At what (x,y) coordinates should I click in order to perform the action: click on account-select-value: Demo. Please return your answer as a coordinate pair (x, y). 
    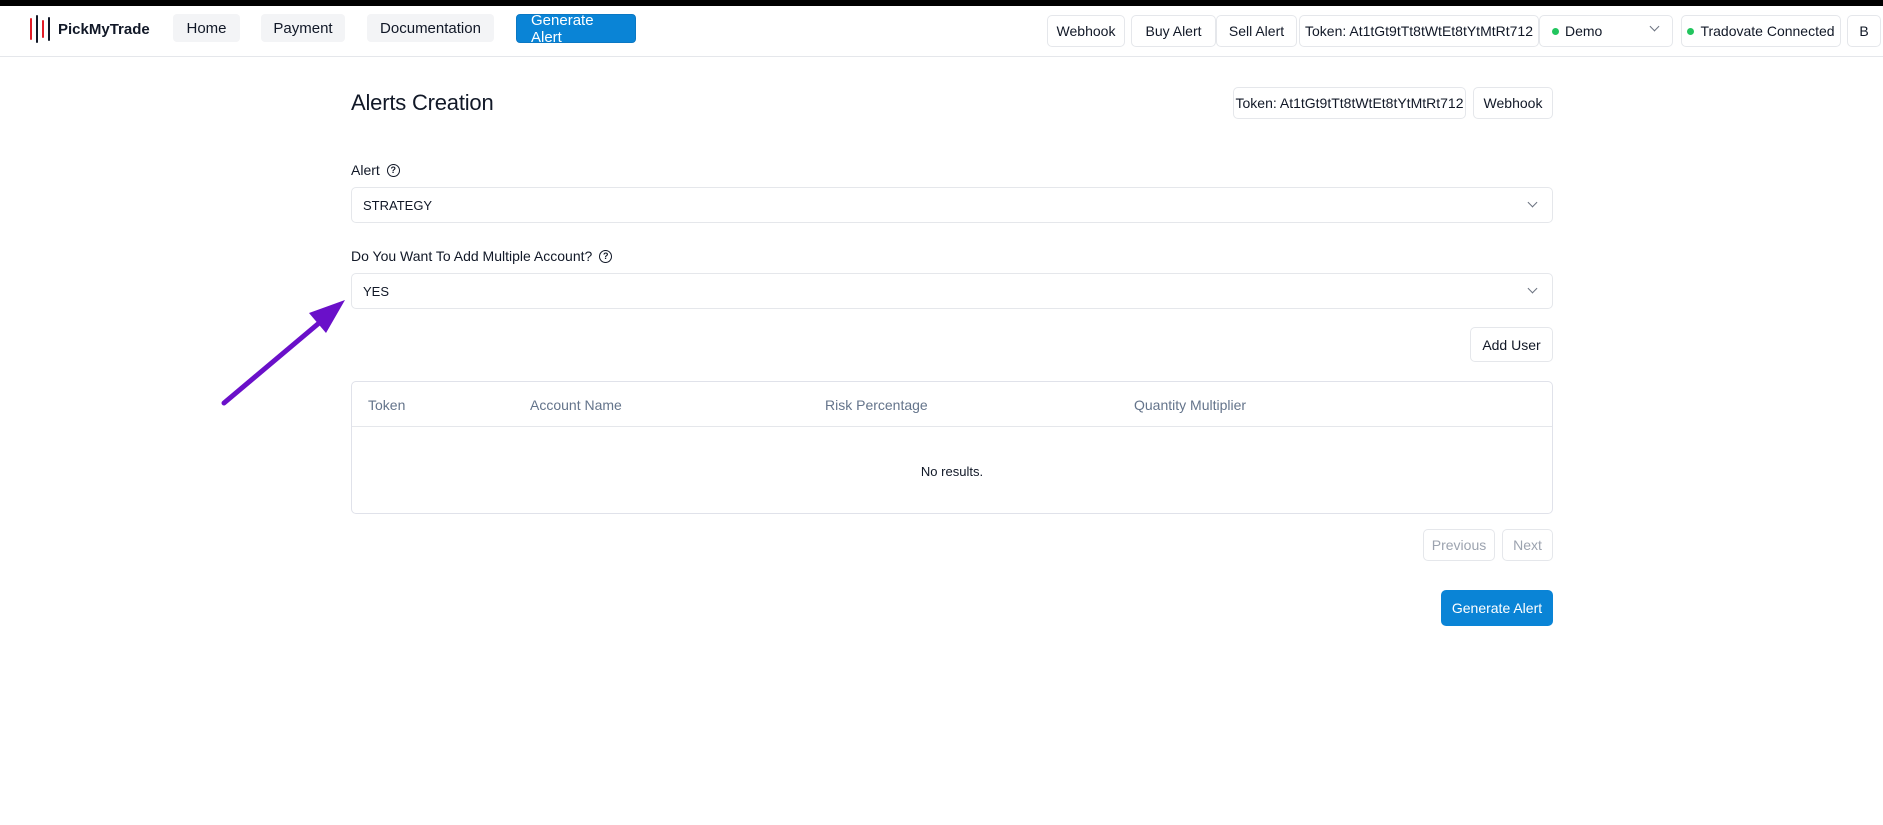
    Looking at the image, I should click on (1584, 31).